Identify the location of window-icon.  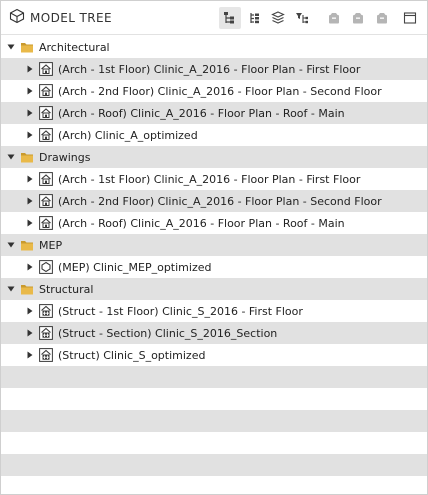
(410, 18).